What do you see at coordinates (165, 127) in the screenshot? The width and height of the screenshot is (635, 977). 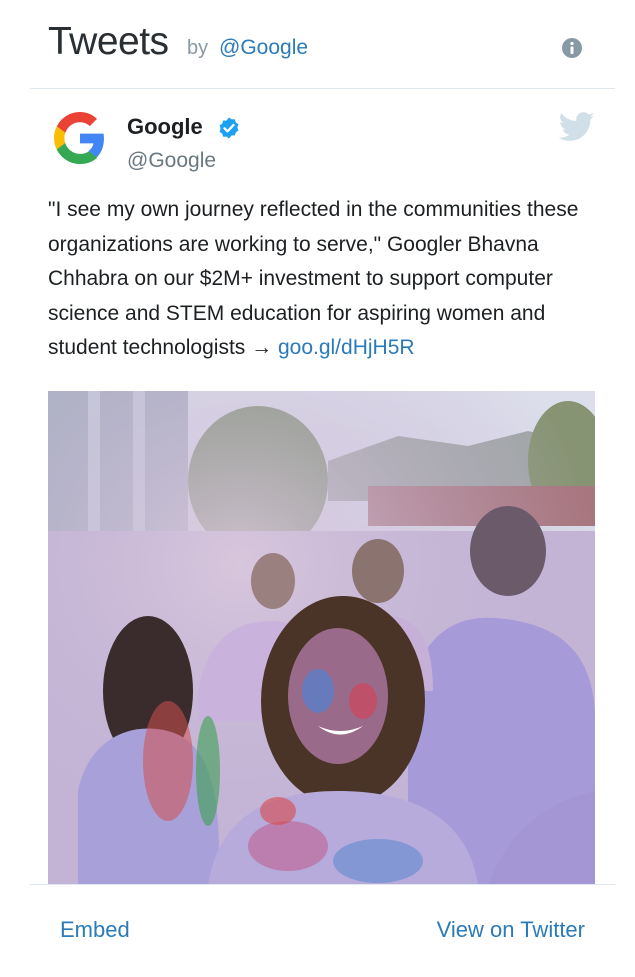 I see `author-name: Google` at bounding box center [165, 127].